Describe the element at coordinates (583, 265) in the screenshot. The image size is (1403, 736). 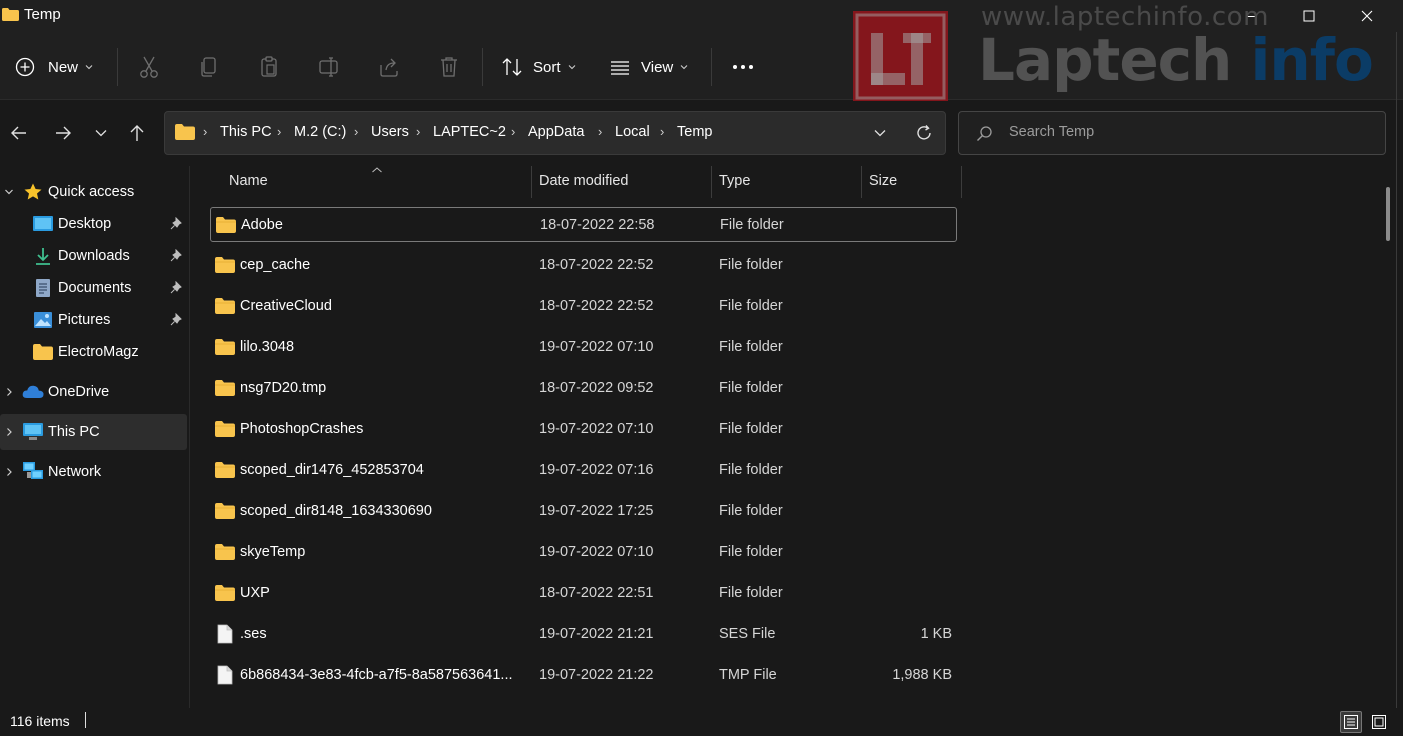
I see `file-row: cep_cache 18-07-2022 22:52 File folder` at that location.